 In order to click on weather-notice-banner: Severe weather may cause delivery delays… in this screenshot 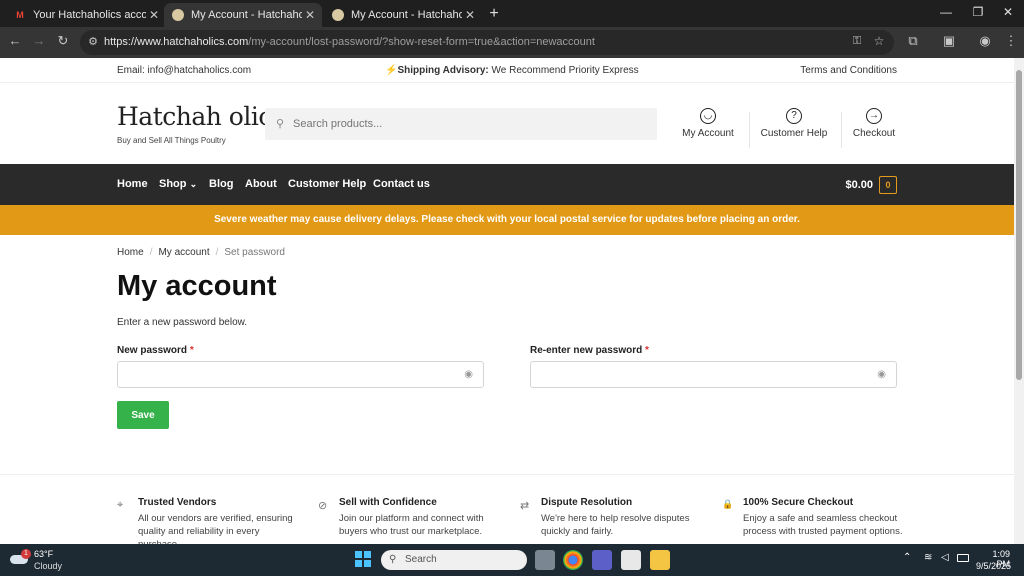, I will do `click(507, 220)`.